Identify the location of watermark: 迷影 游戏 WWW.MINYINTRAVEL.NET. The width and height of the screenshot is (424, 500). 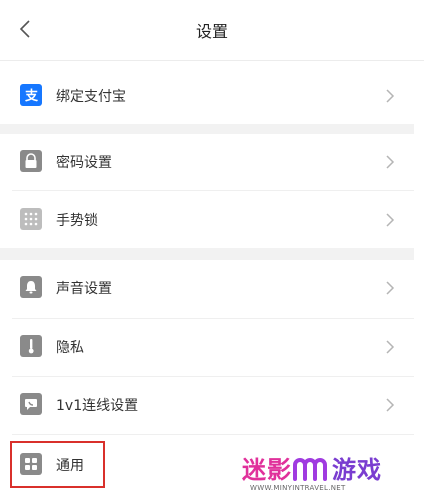
(332, 475).